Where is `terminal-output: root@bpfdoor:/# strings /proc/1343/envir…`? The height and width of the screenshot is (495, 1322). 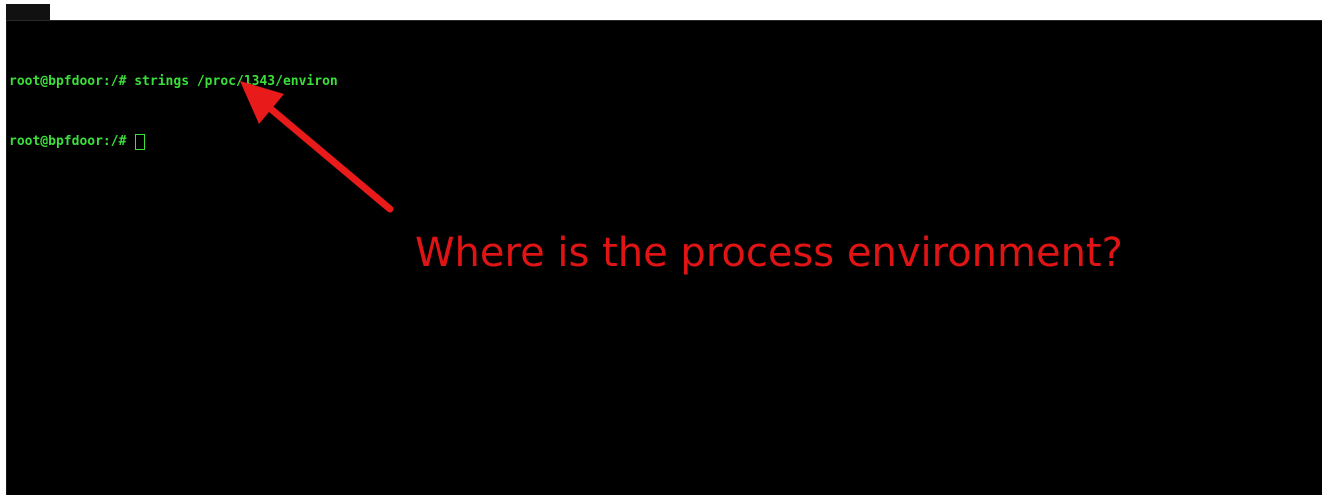 terminal-output: root@bpfdoor:/# strings /proc/1343/envir… is located at coordinates (173, 112).